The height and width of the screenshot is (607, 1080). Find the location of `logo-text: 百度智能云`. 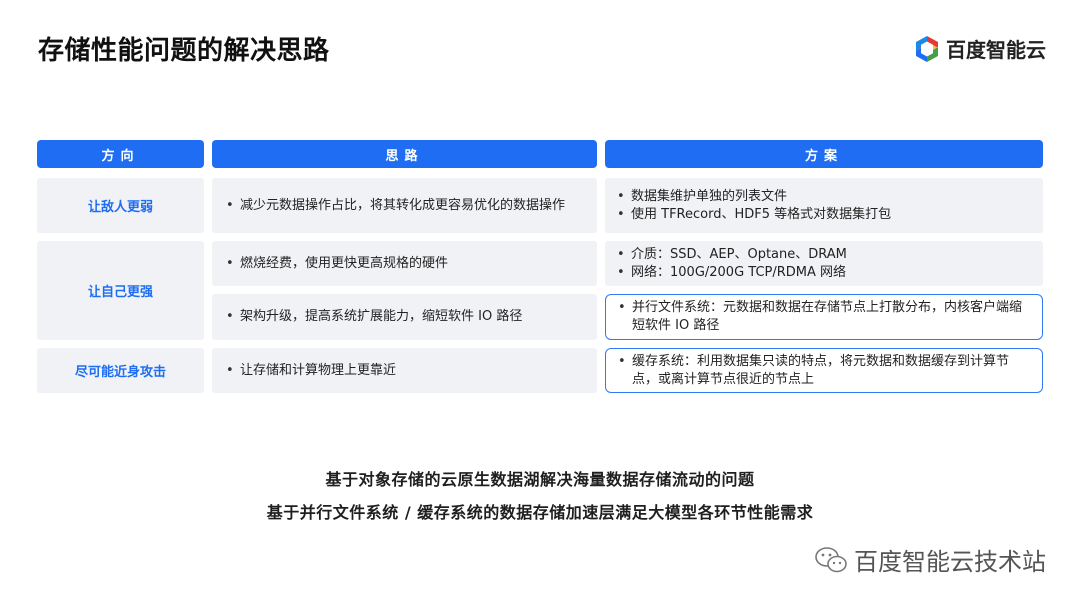

logo-text: 百度智能云 is located at coordinates (996, 50).